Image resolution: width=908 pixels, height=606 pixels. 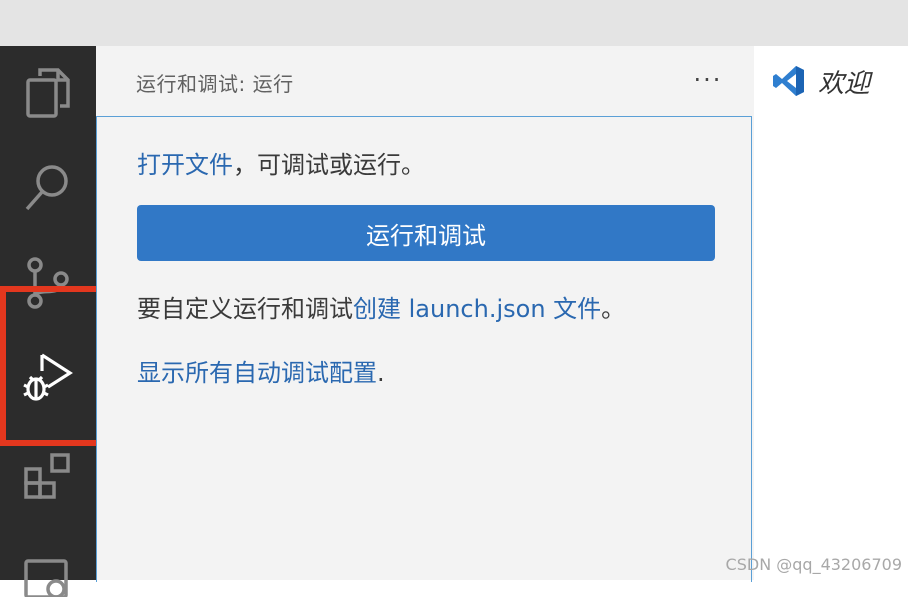 I want to click on show-all-line: 显示所有自动调试配置., so click(x=261, y=370).